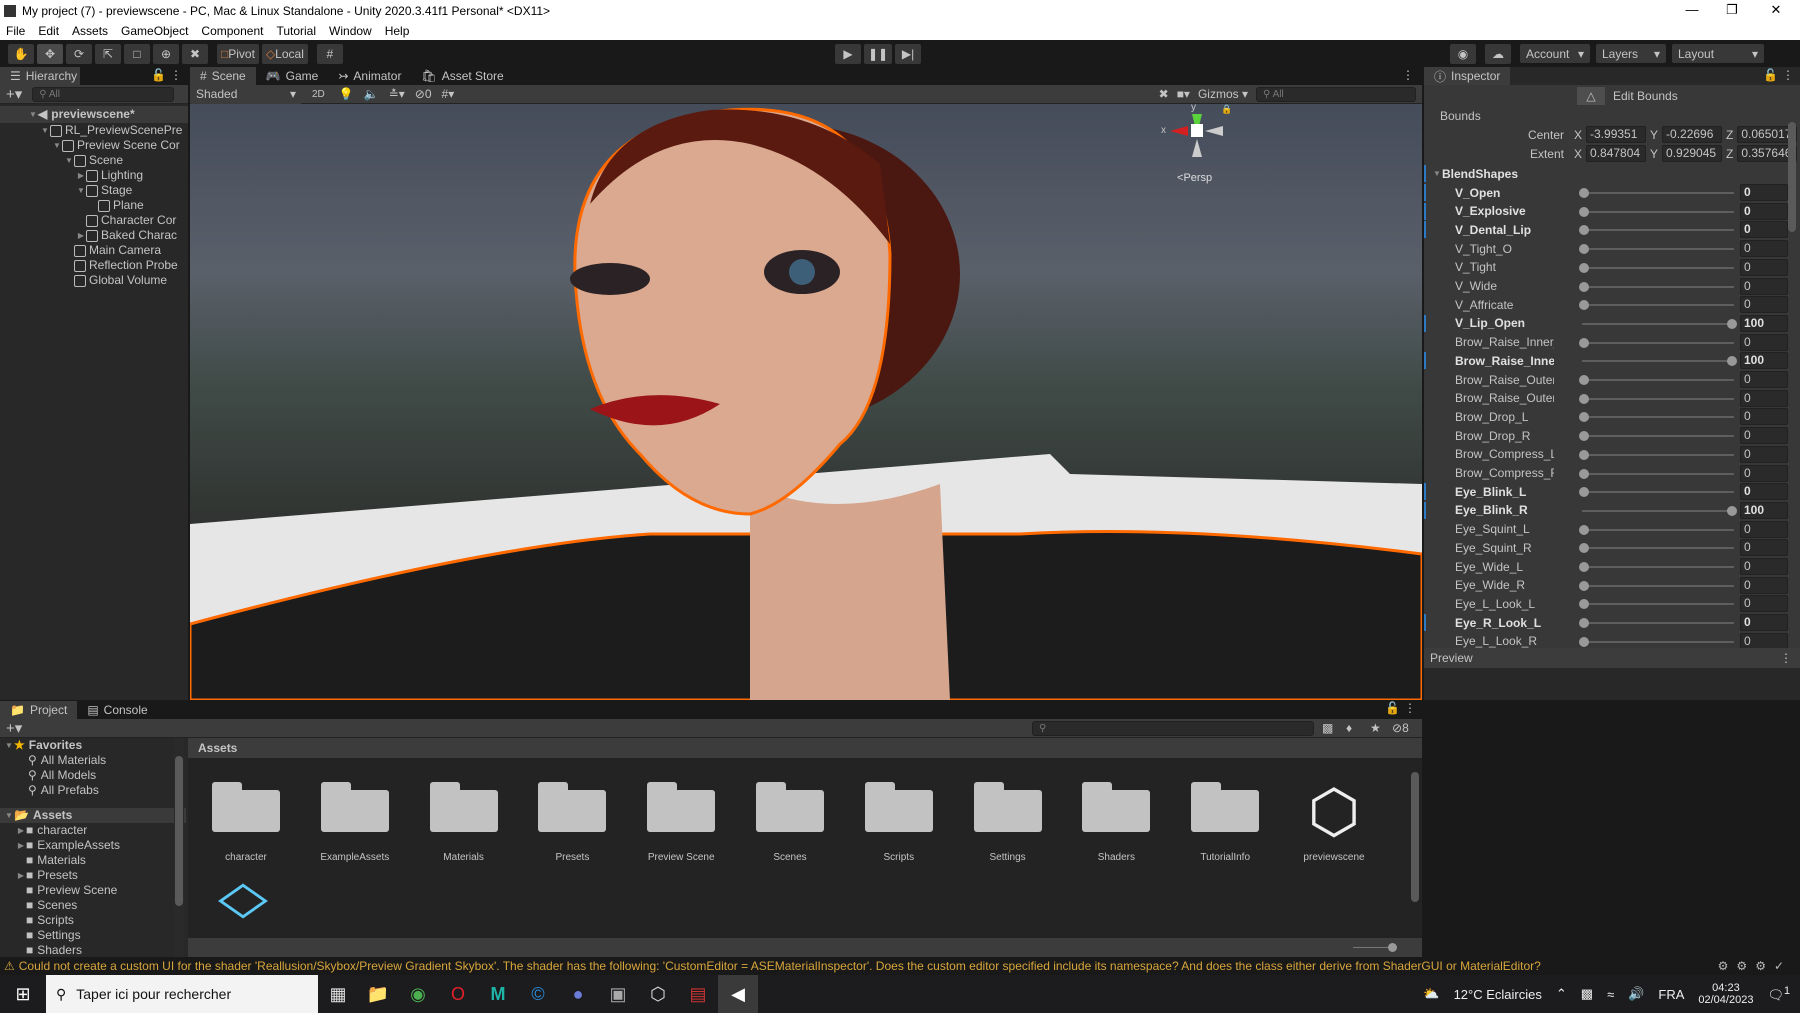 This screenshot has height=1013, width=1800. Describe the element at coordinates (1725, 994) in the screenshot. I see `clock: 04:23 02/04/2023` at that location.